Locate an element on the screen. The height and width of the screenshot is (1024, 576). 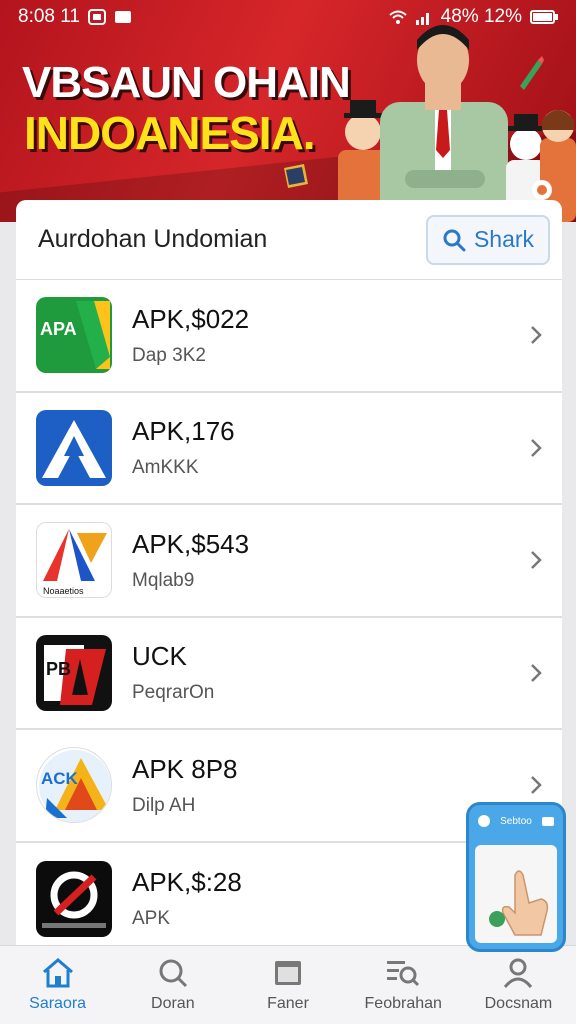
phone-label: Sebtoo is located at coordinates (516, 821).